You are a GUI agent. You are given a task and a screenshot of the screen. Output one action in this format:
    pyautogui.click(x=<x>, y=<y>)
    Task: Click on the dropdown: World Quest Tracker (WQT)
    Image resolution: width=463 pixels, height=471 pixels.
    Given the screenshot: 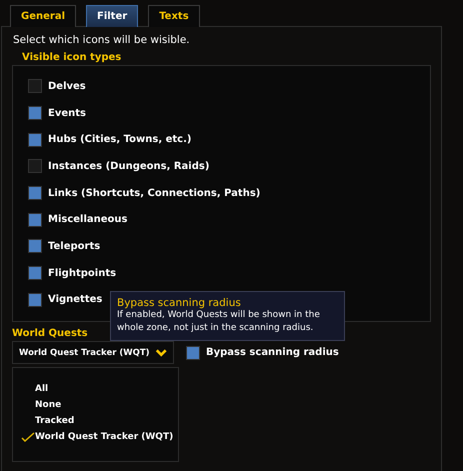 What is the action you would take?
    pyautogui.click(x=93, y=352)
    